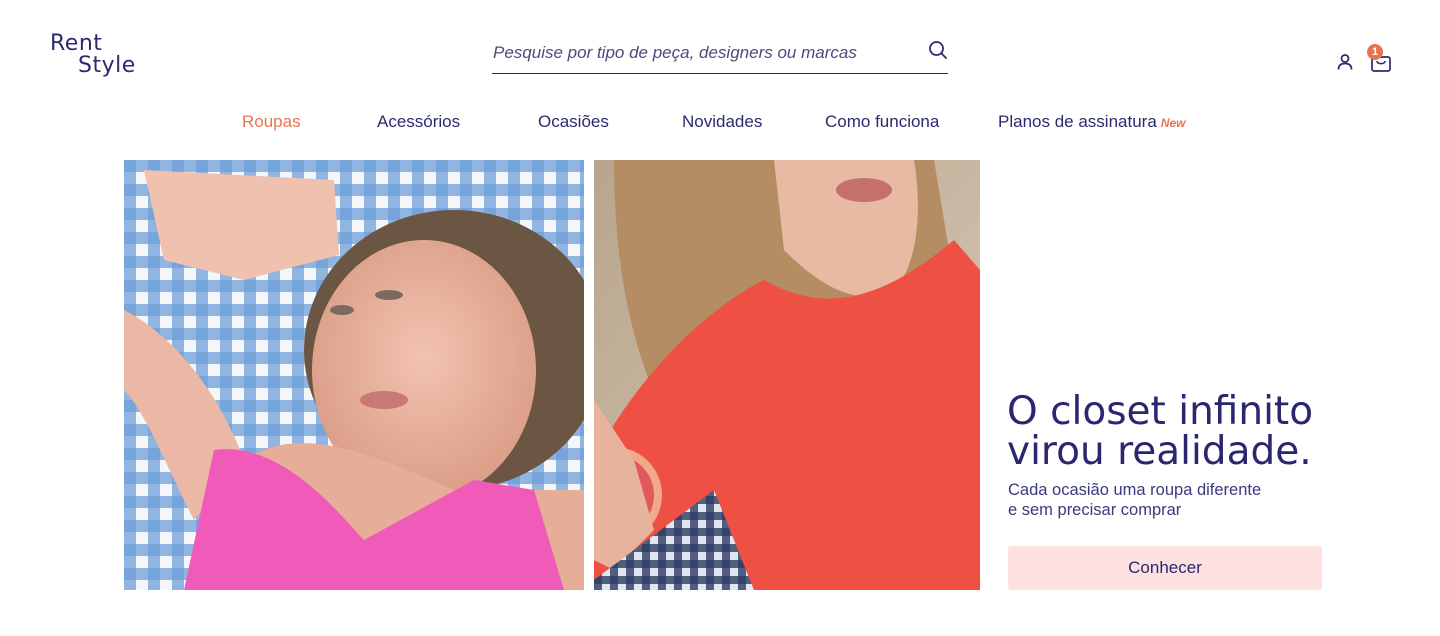 This screenshot has height=636, width=1440. What do you see at coordinates (418, 122) in the screenshot?
I see `nav-item-acessorios: Acessórios` at bounding box center [418, 122].